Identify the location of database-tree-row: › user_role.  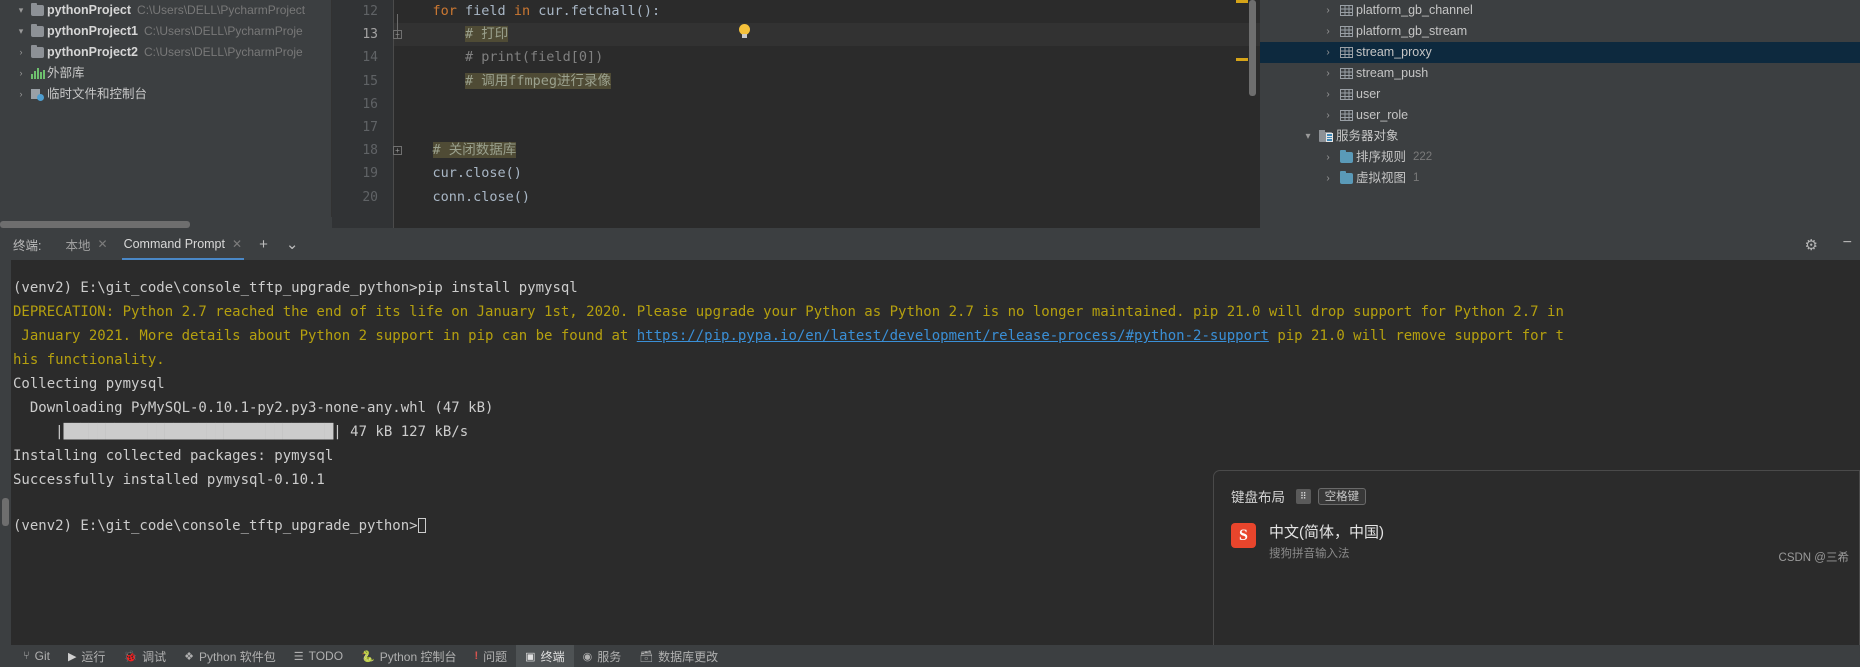
(1560, 115).